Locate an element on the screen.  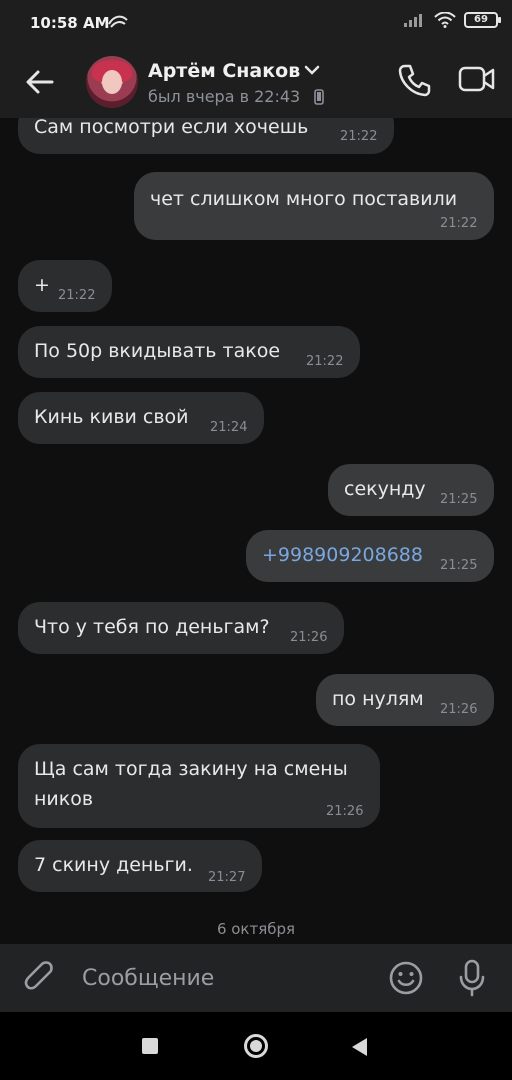
avatar is located at coordinates (112, 82).